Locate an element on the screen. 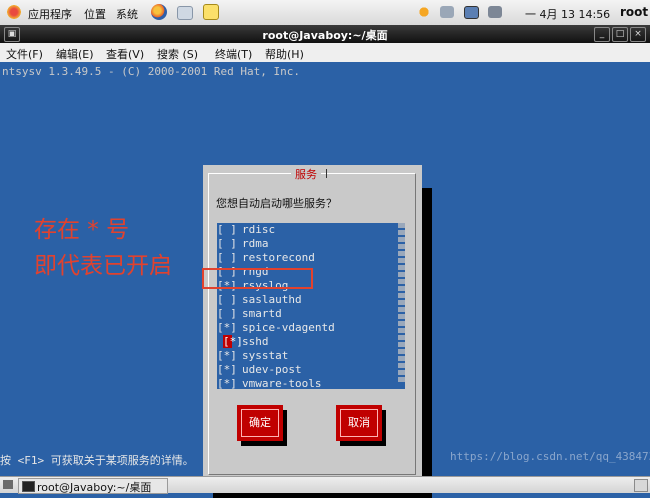 The image size is (650, 498). service-item: [ ] rdisc is located at coordinates (310, 229).